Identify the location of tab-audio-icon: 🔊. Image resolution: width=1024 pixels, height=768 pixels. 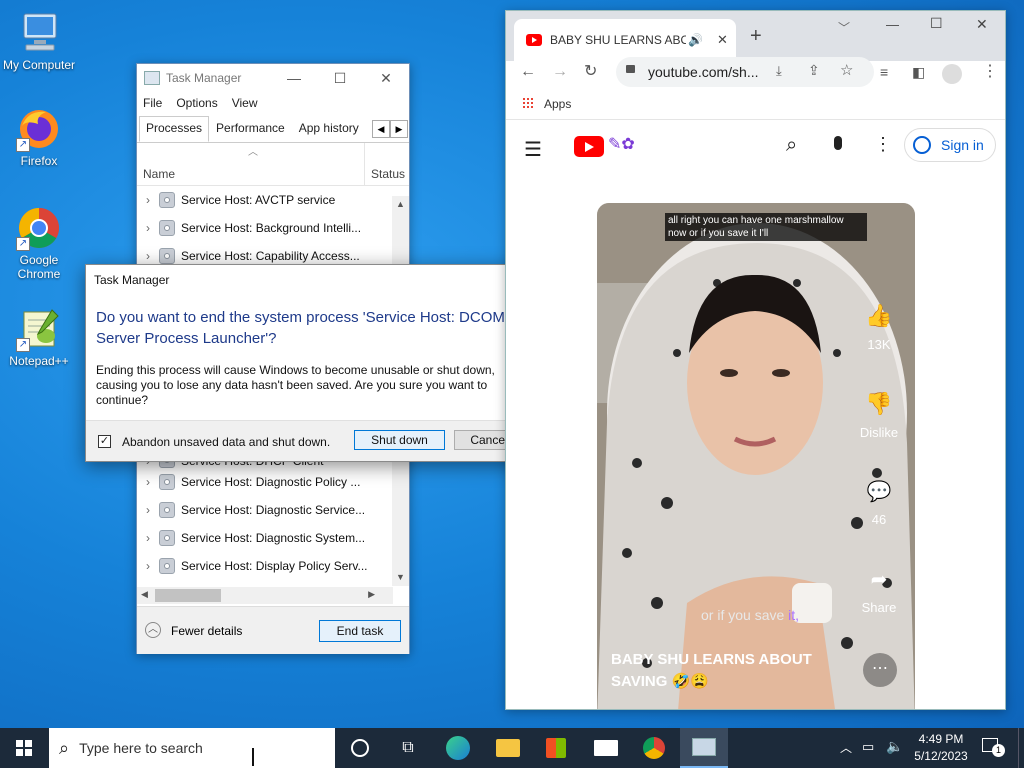
(695, 40).